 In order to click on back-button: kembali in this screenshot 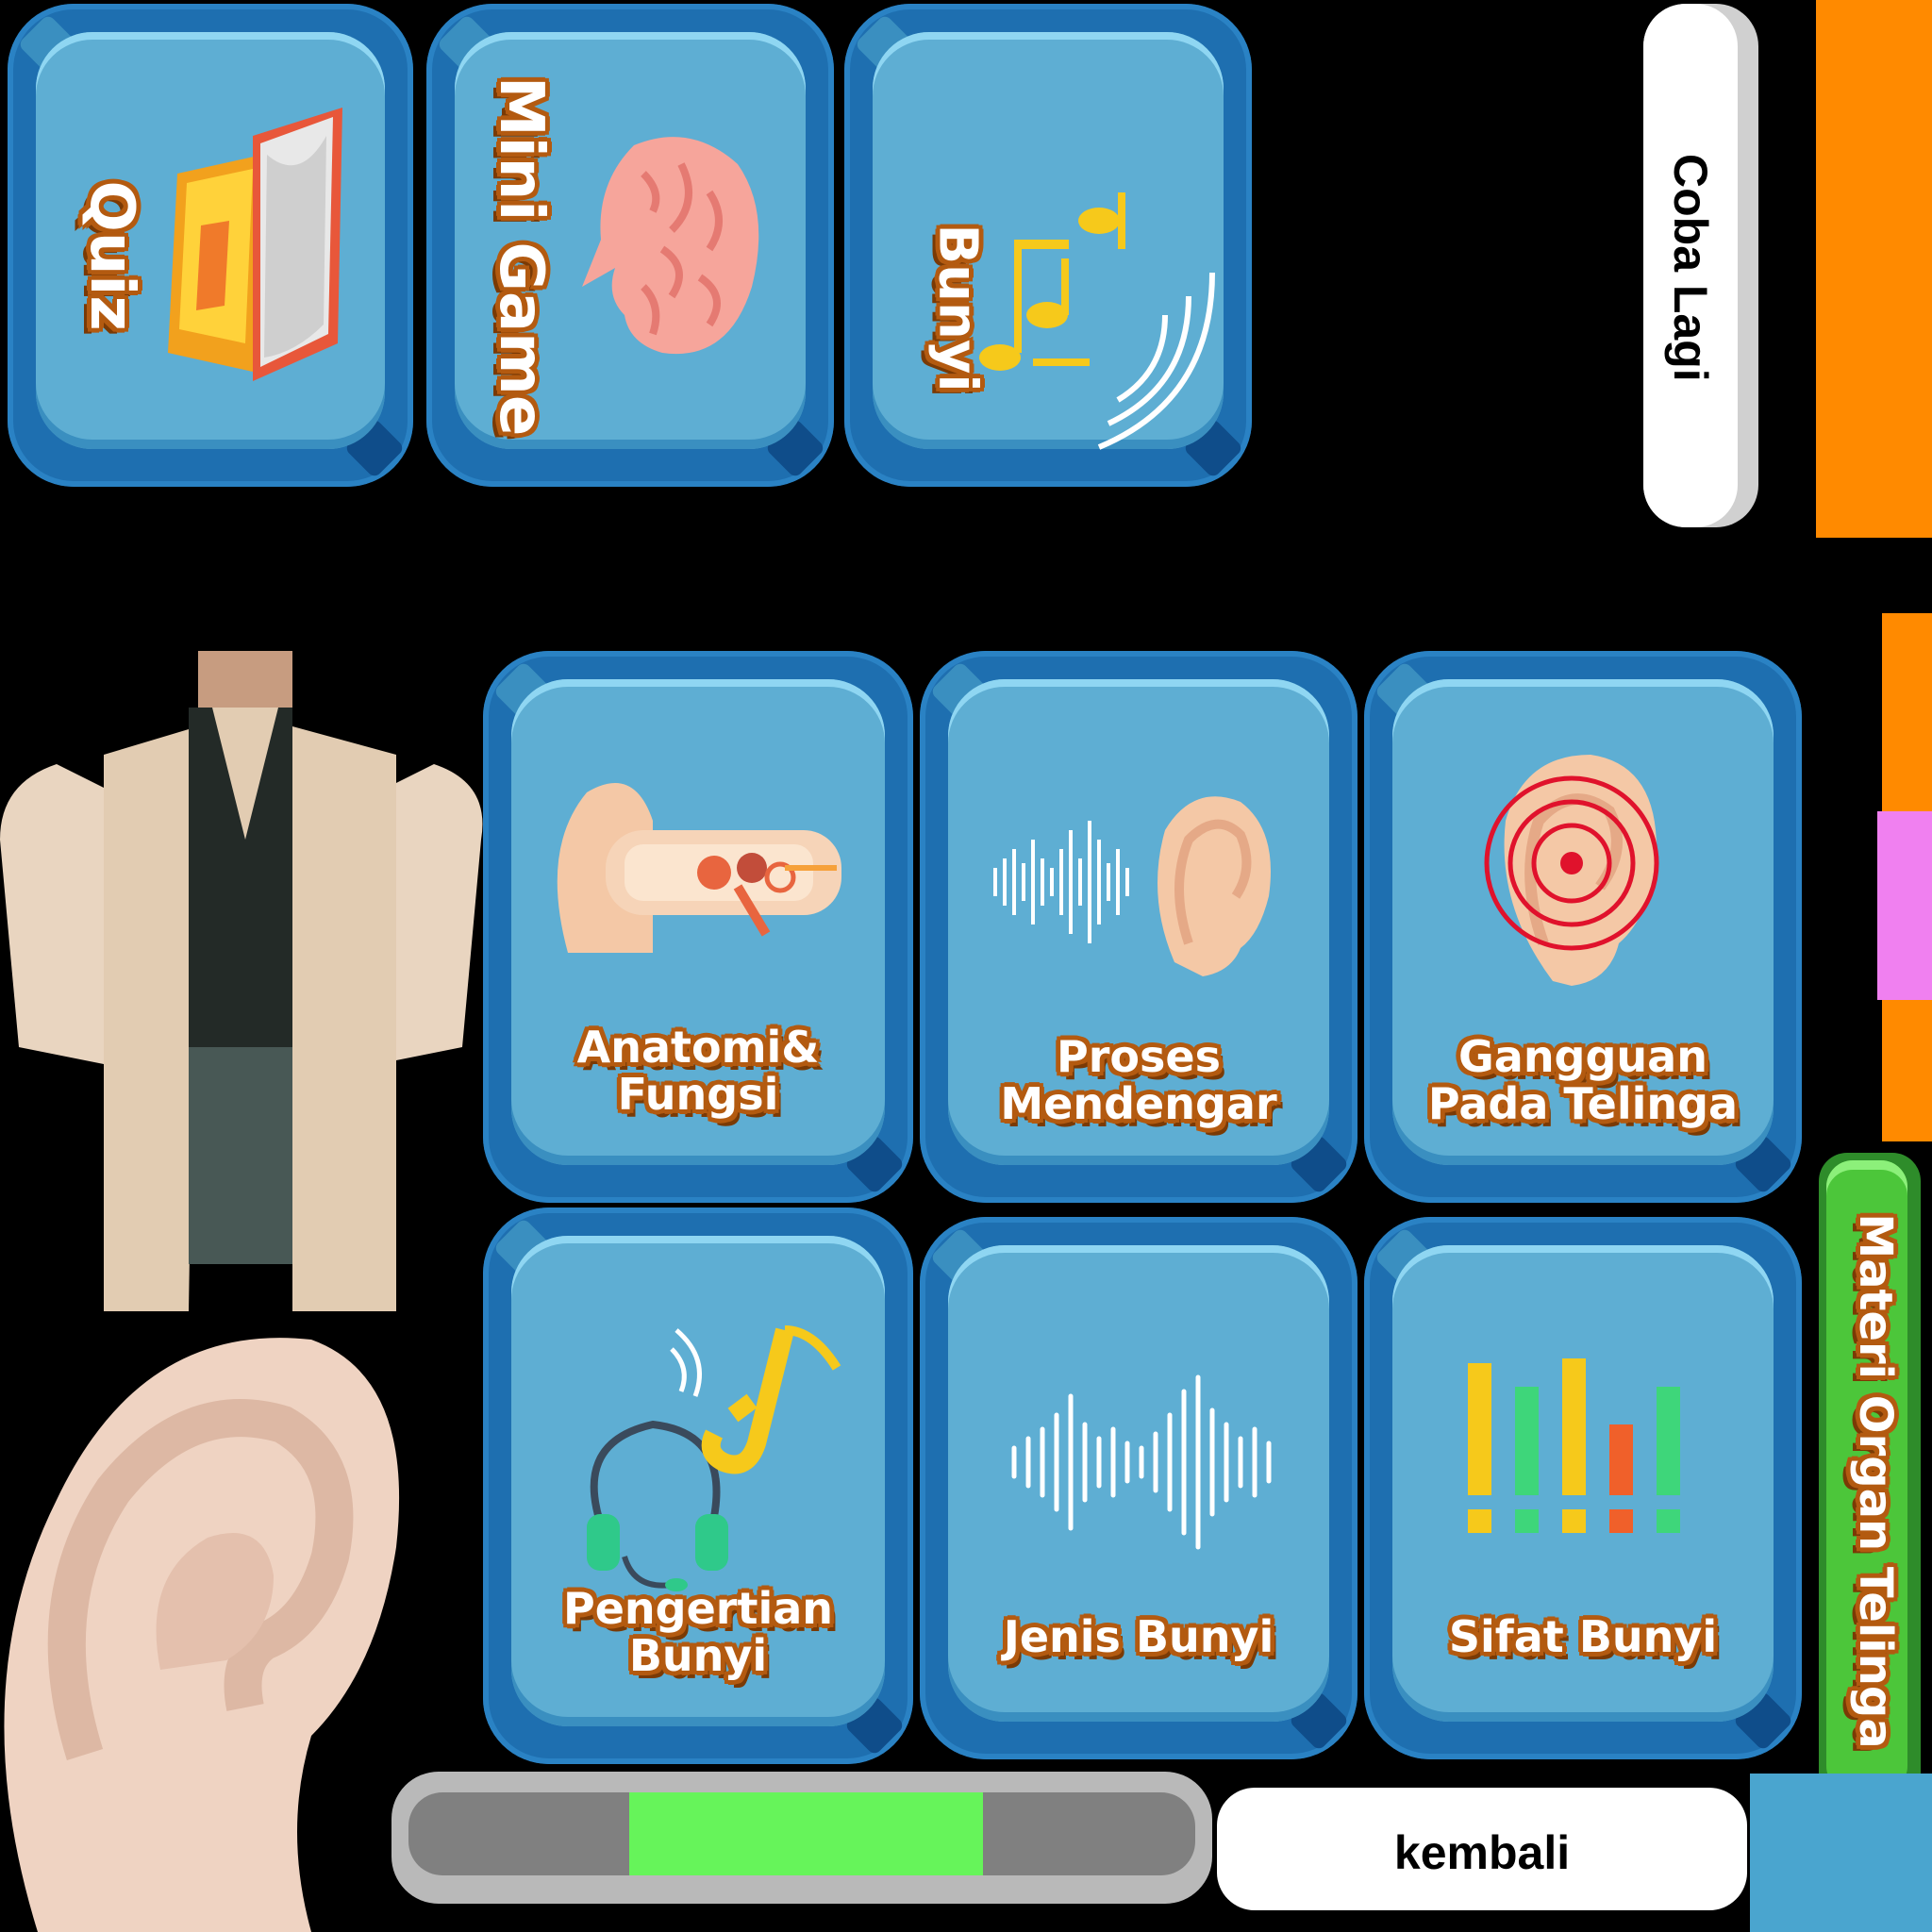, I will do `click(1482, 1849)`.